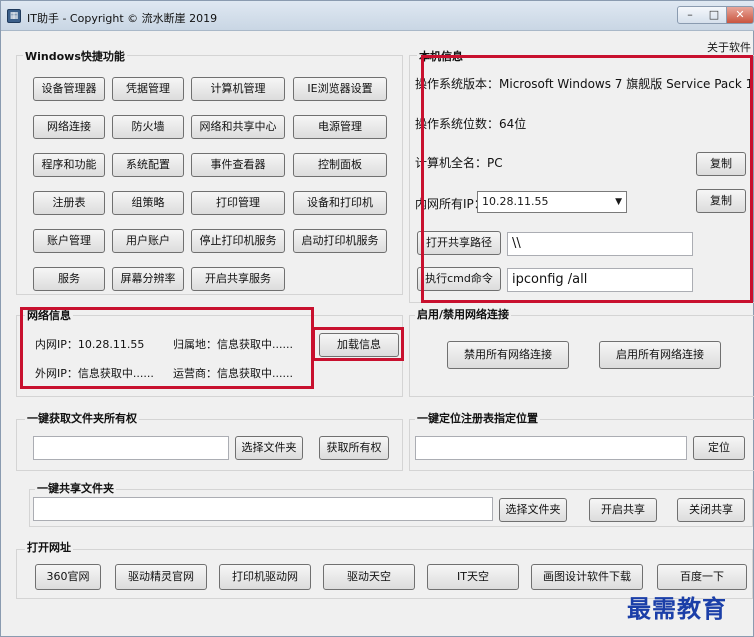  I want to click on group-policy-button: 组策略, so click(148, 203).